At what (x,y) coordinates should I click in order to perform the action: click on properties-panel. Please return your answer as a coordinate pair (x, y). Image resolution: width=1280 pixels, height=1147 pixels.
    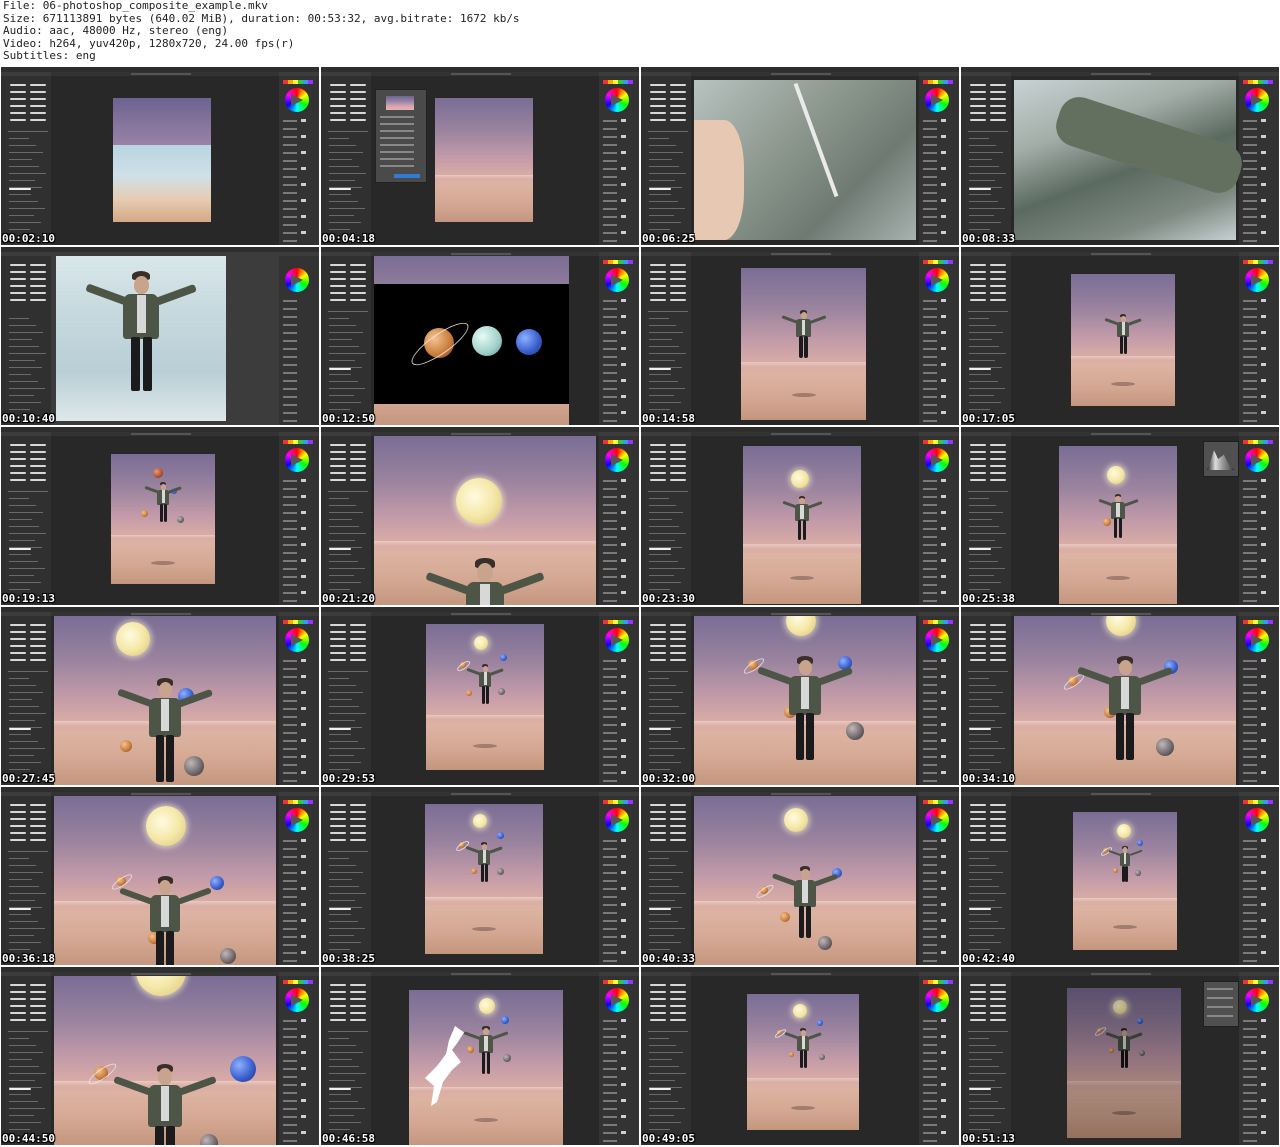
    Looking at the image, I should click on (1221, 1004).